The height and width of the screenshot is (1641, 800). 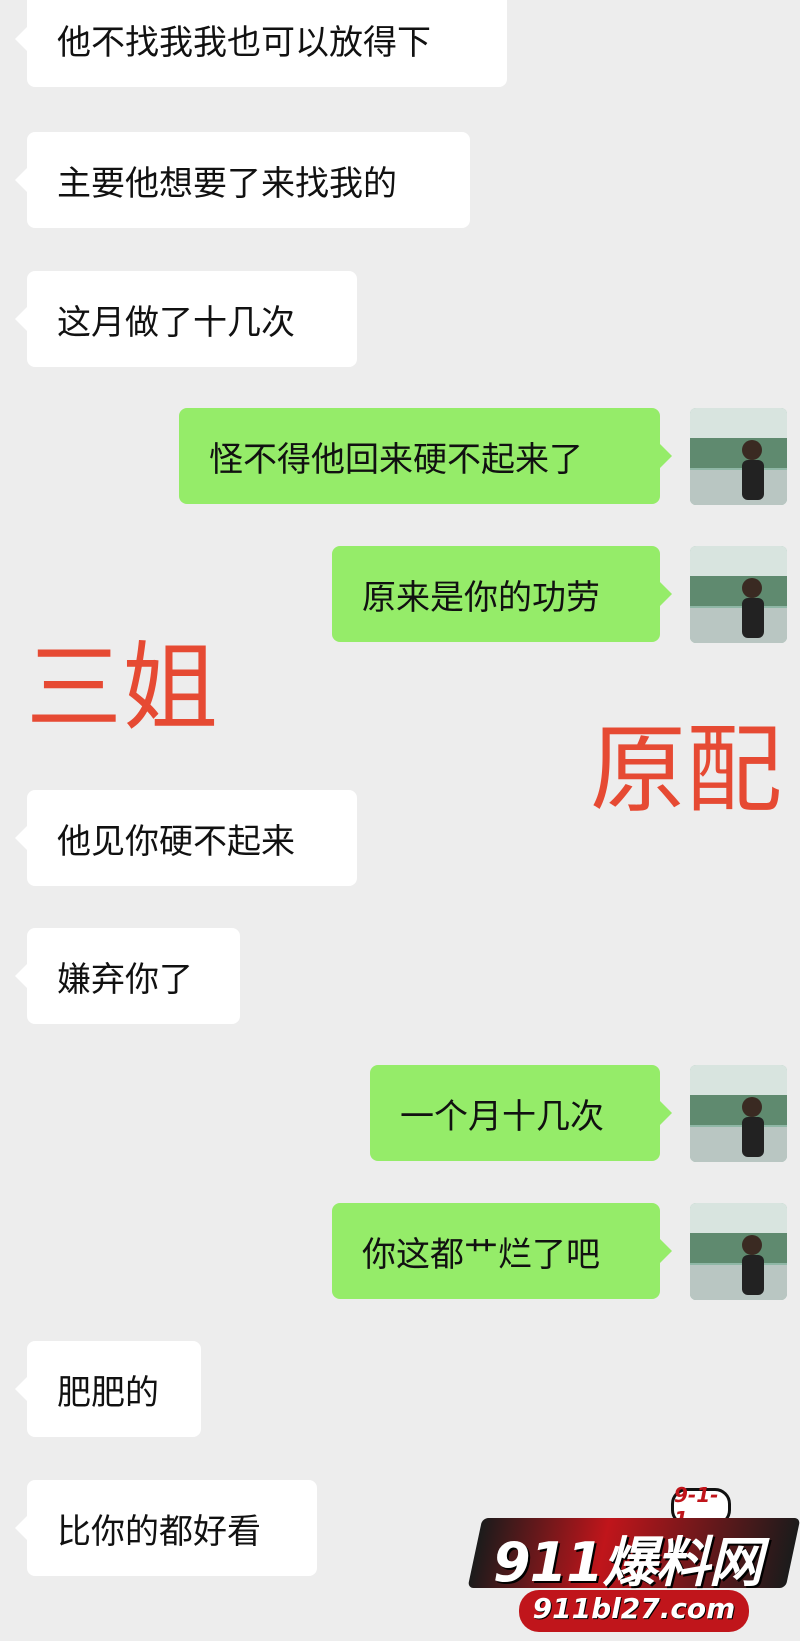 I want to click on message-text: 嫌弃你了, so click(x=125, y=979).